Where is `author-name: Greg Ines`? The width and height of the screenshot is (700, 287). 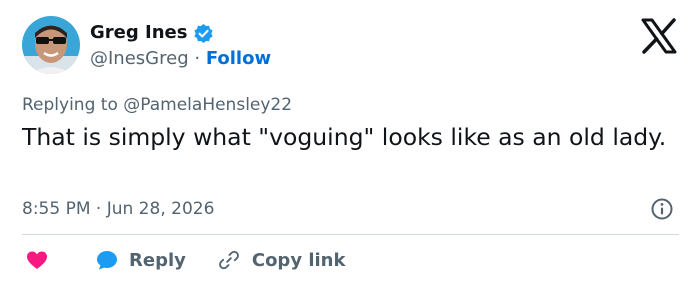
author-name: Greg Ines is located at coordinates (138, 33).